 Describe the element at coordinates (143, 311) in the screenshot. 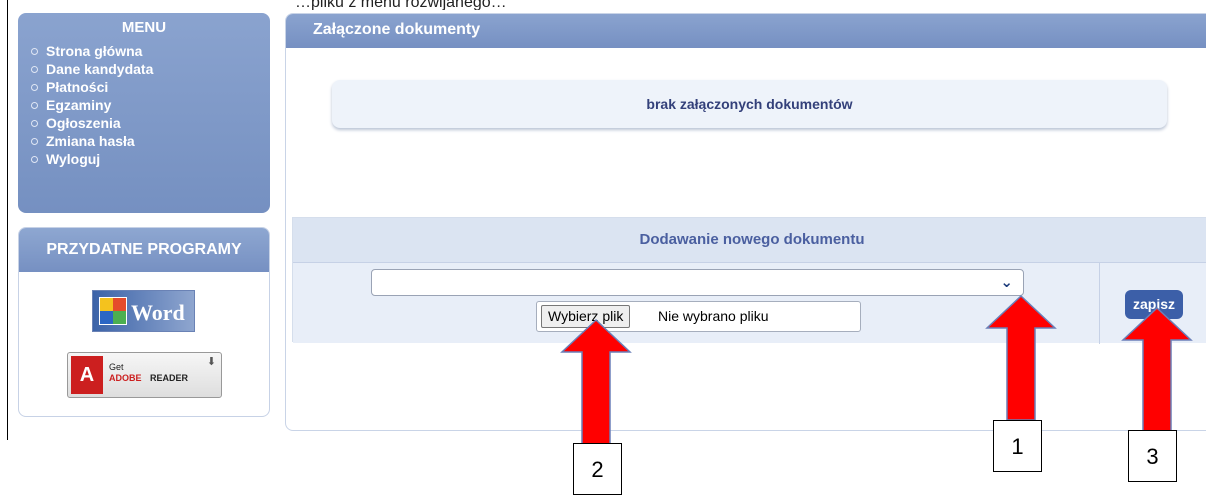

I see `microsoft-word-logo: Word` at that location.